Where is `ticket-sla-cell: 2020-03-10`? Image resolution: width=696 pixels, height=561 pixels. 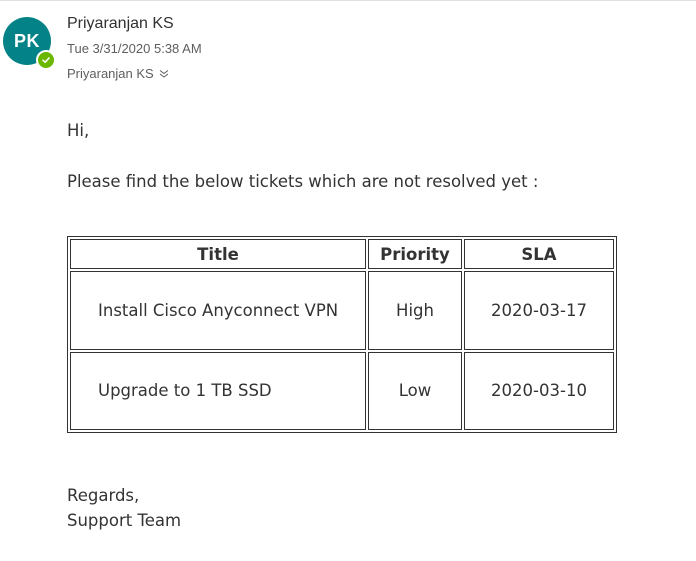
ticket-sla-cell: 2020-03-10 is located at coordinates (539, 390).